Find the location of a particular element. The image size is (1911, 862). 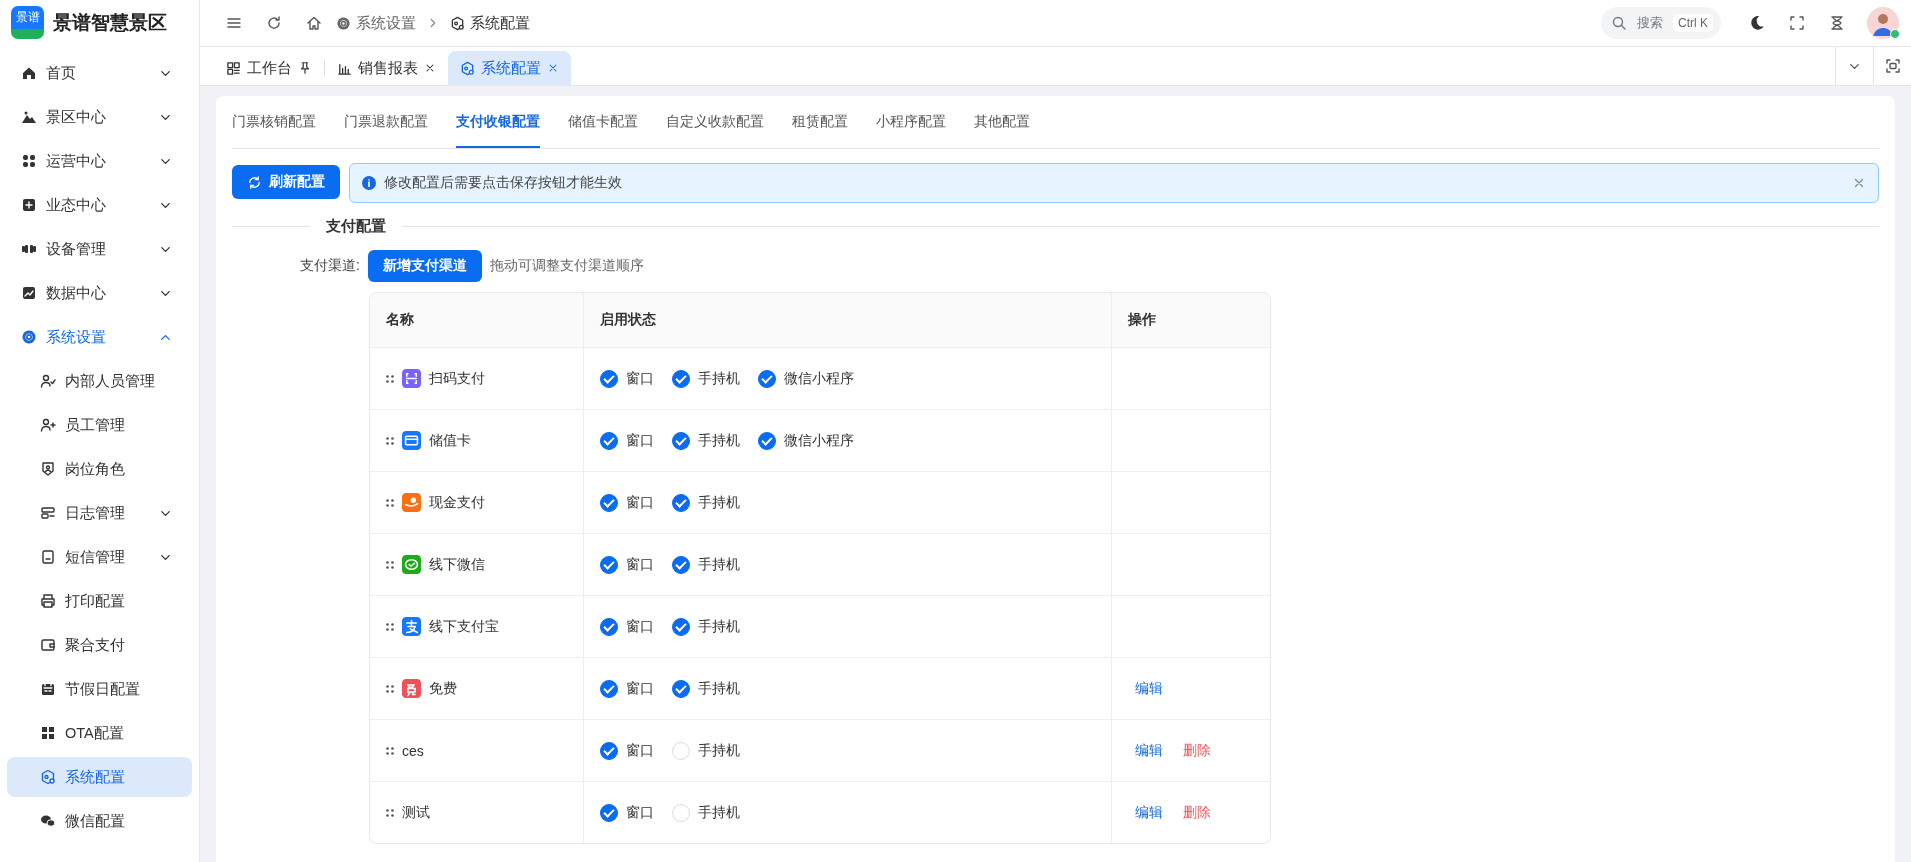

config-tab: 其他配置 is located at coordinates (1016, 122).